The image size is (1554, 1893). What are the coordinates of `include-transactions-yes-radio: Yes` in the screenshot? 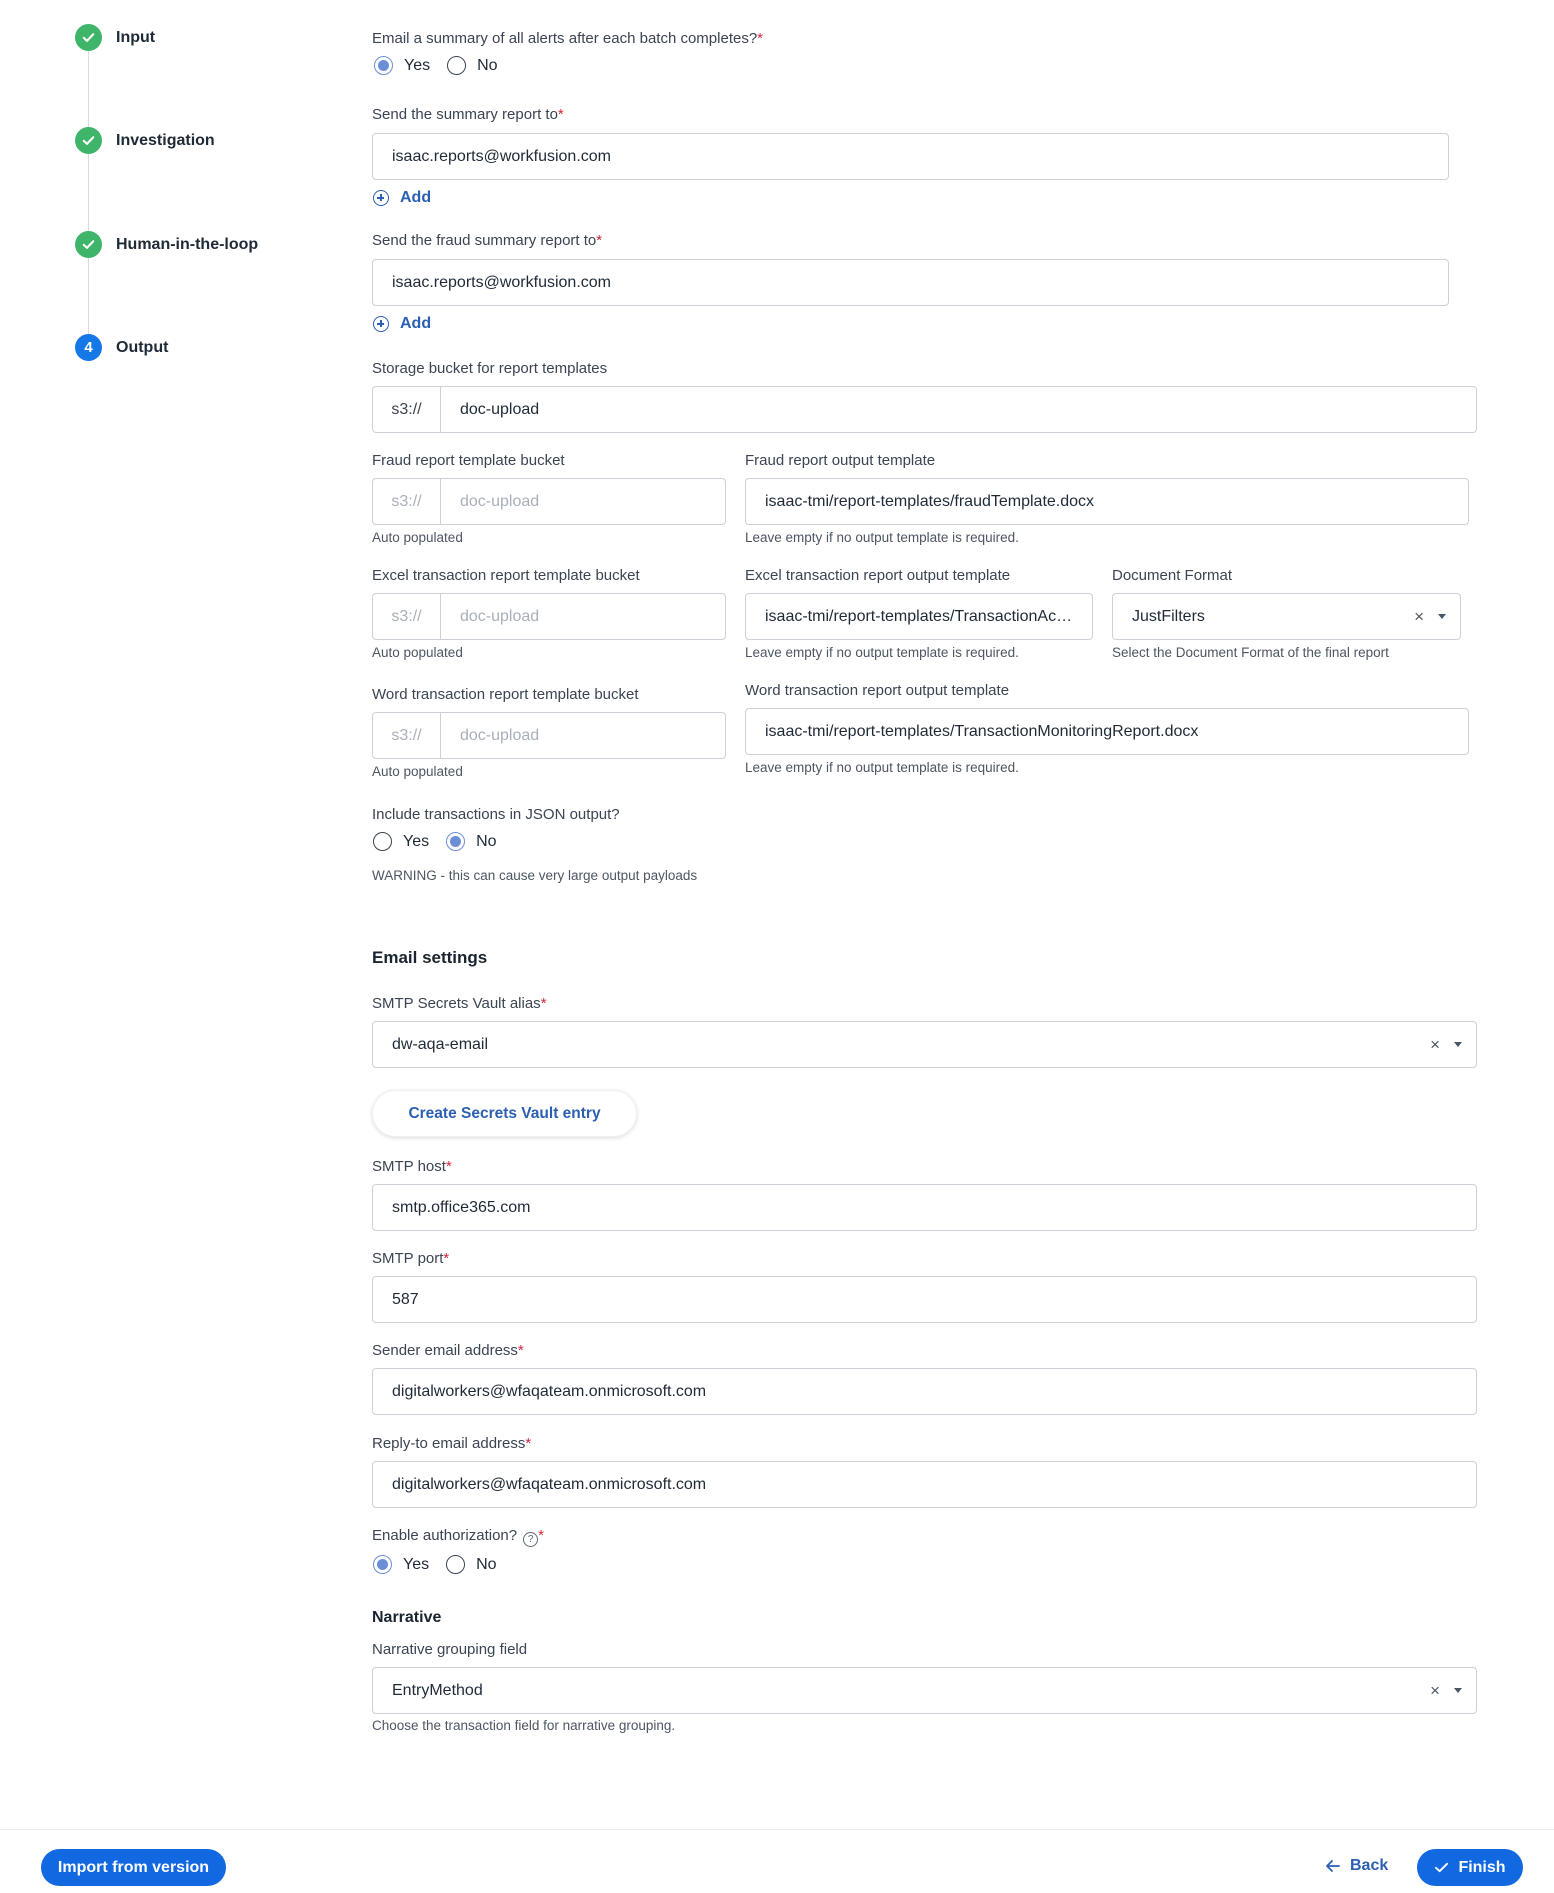 It's located at (401, 841).